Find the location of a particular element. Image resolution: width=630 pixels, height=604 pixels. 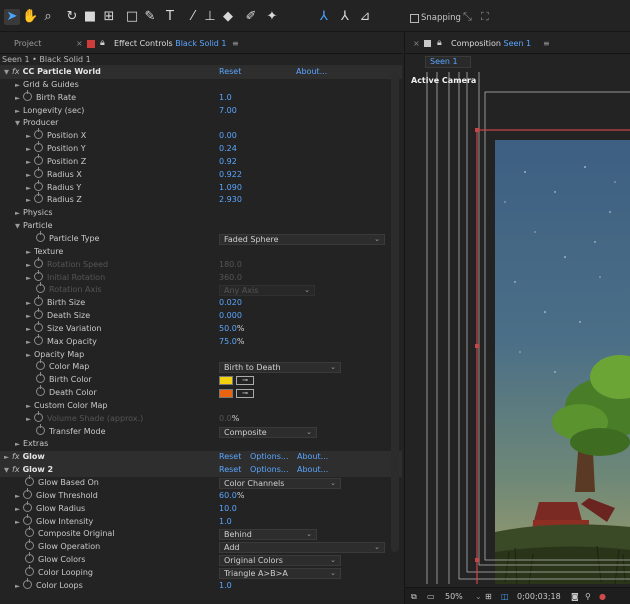

property-dropdown: Birth to Death ⌄ is located at coordinates (280, 368).